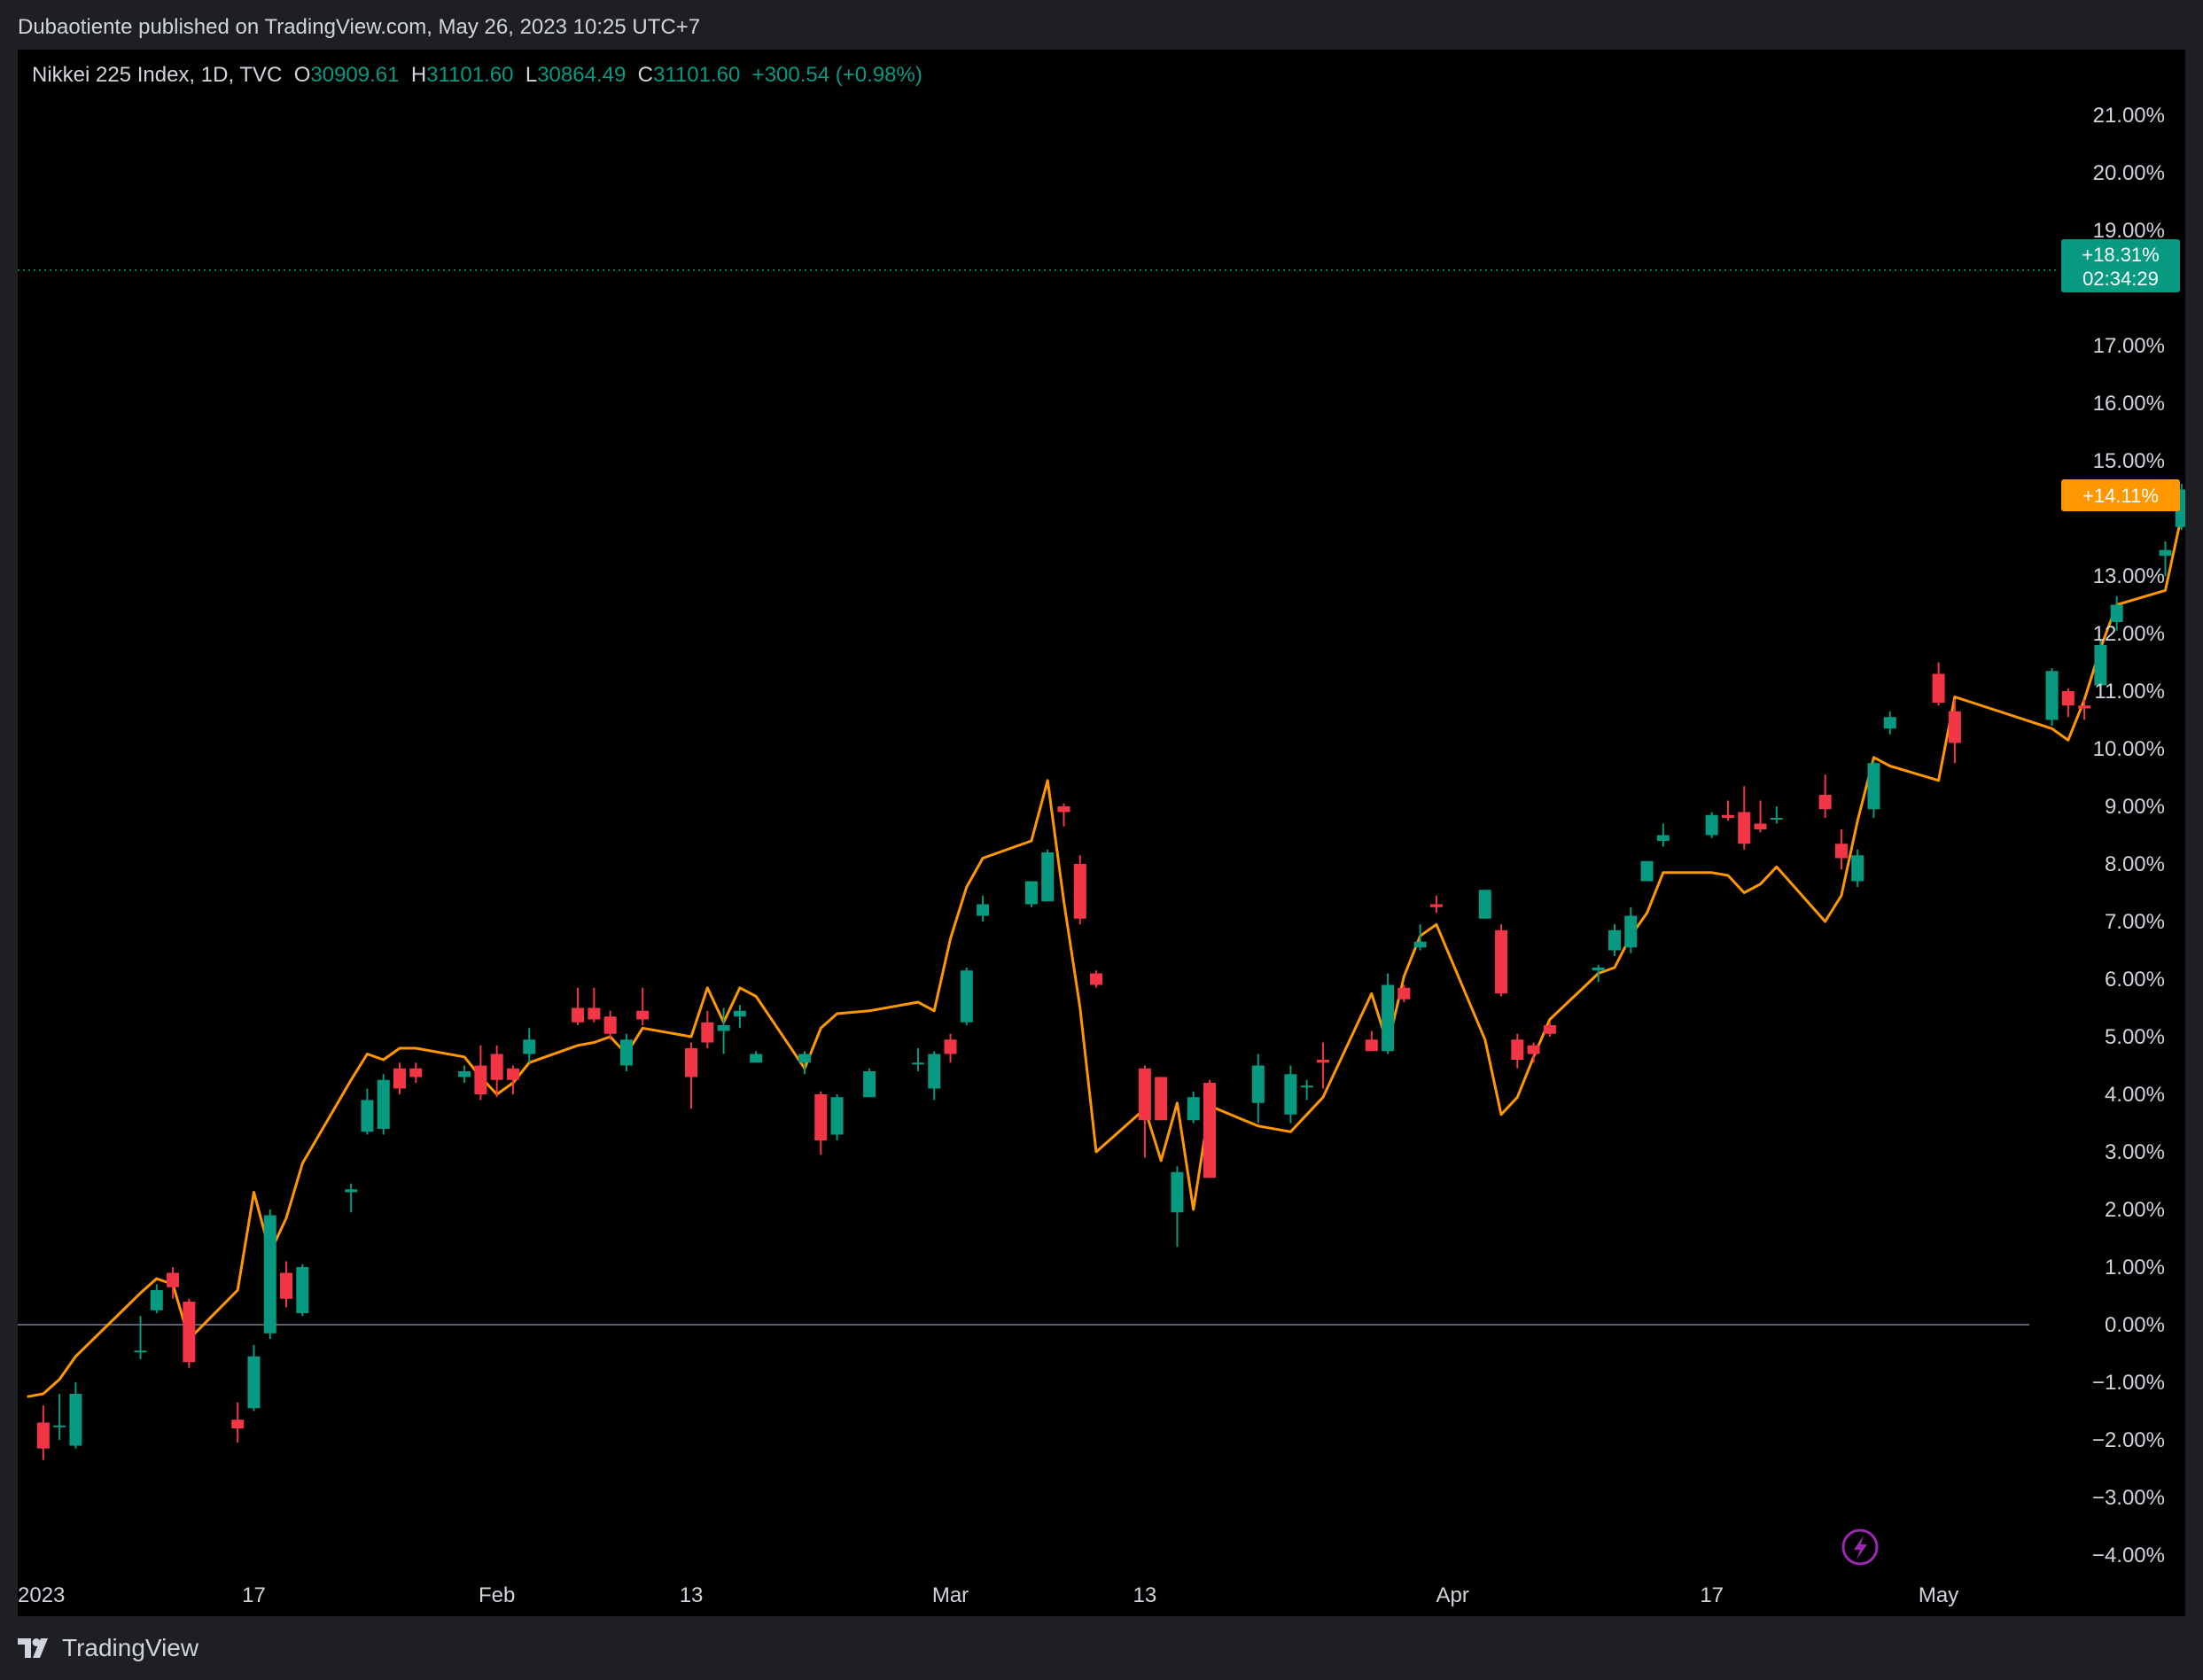  I want to click on y-tick-label: 19.00%, so click(2129, 231).